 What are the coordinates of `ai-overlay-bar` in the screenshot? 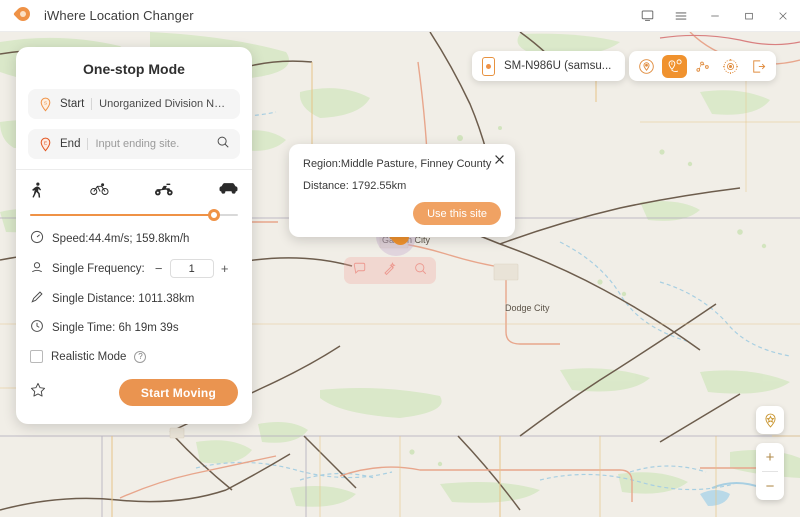 It's located at (390, 270).